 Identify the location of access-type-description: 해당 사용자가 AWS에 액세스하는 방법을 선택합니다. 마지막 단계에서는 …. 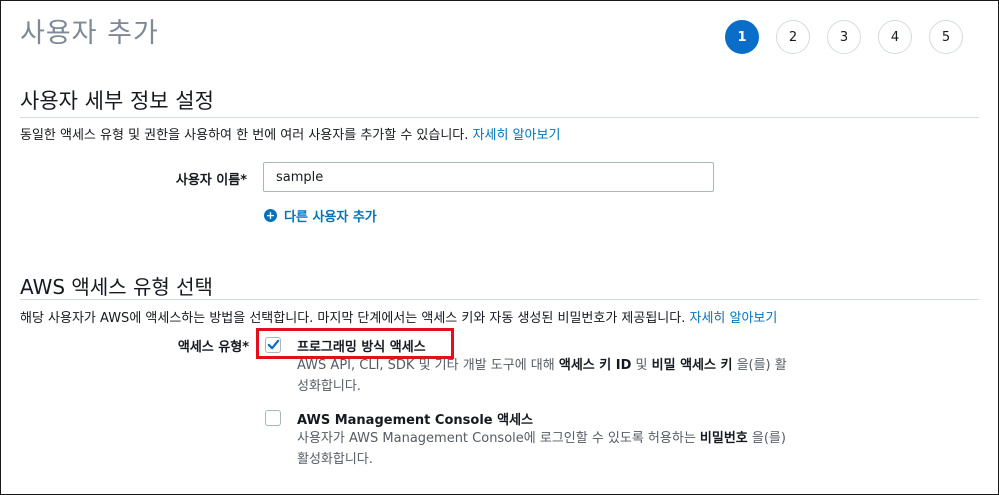
(398, 316).